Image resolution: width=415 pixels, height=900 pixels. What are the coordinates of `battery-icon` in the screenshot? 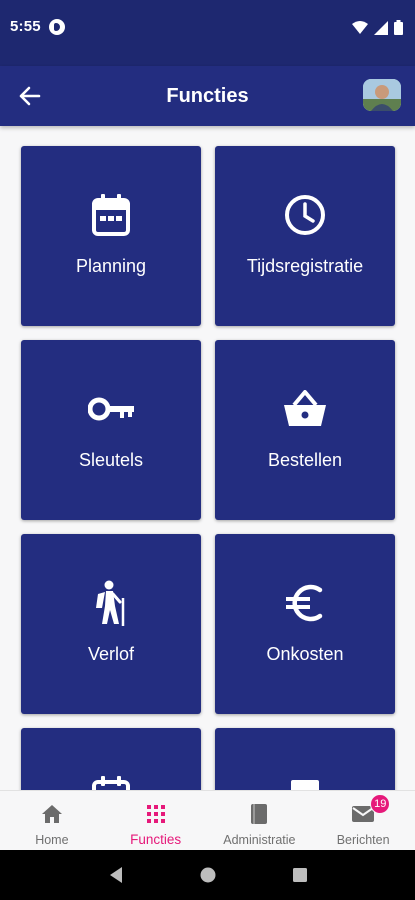 It's located at (398, 27).